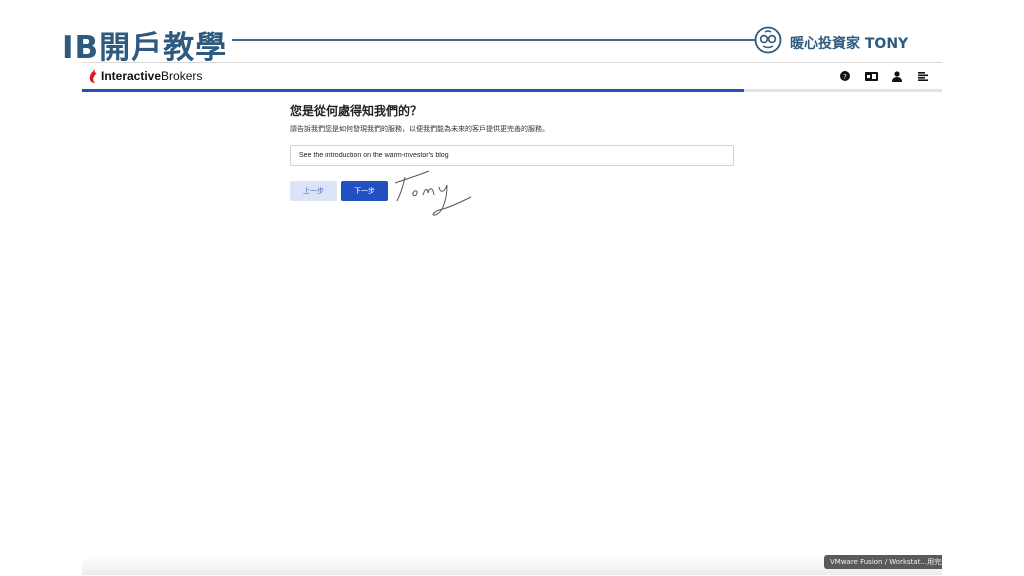 The width and height of the screenshot is (1024, 576). I want to click on progress-bar, so click(512, 90).